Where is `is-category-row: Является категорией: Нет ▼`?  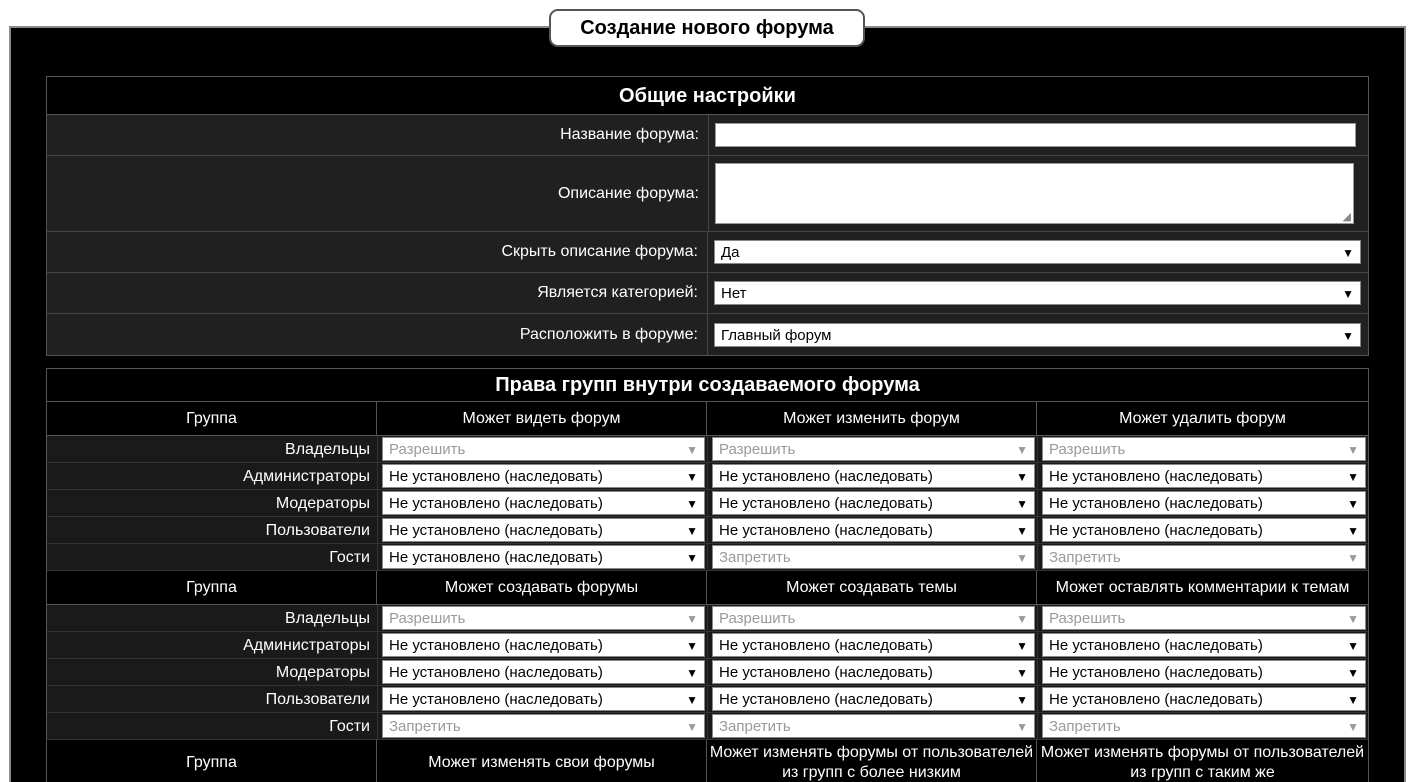 is-category-row: Является категорией: Нет ▼ is located at coordinates (707, 293).